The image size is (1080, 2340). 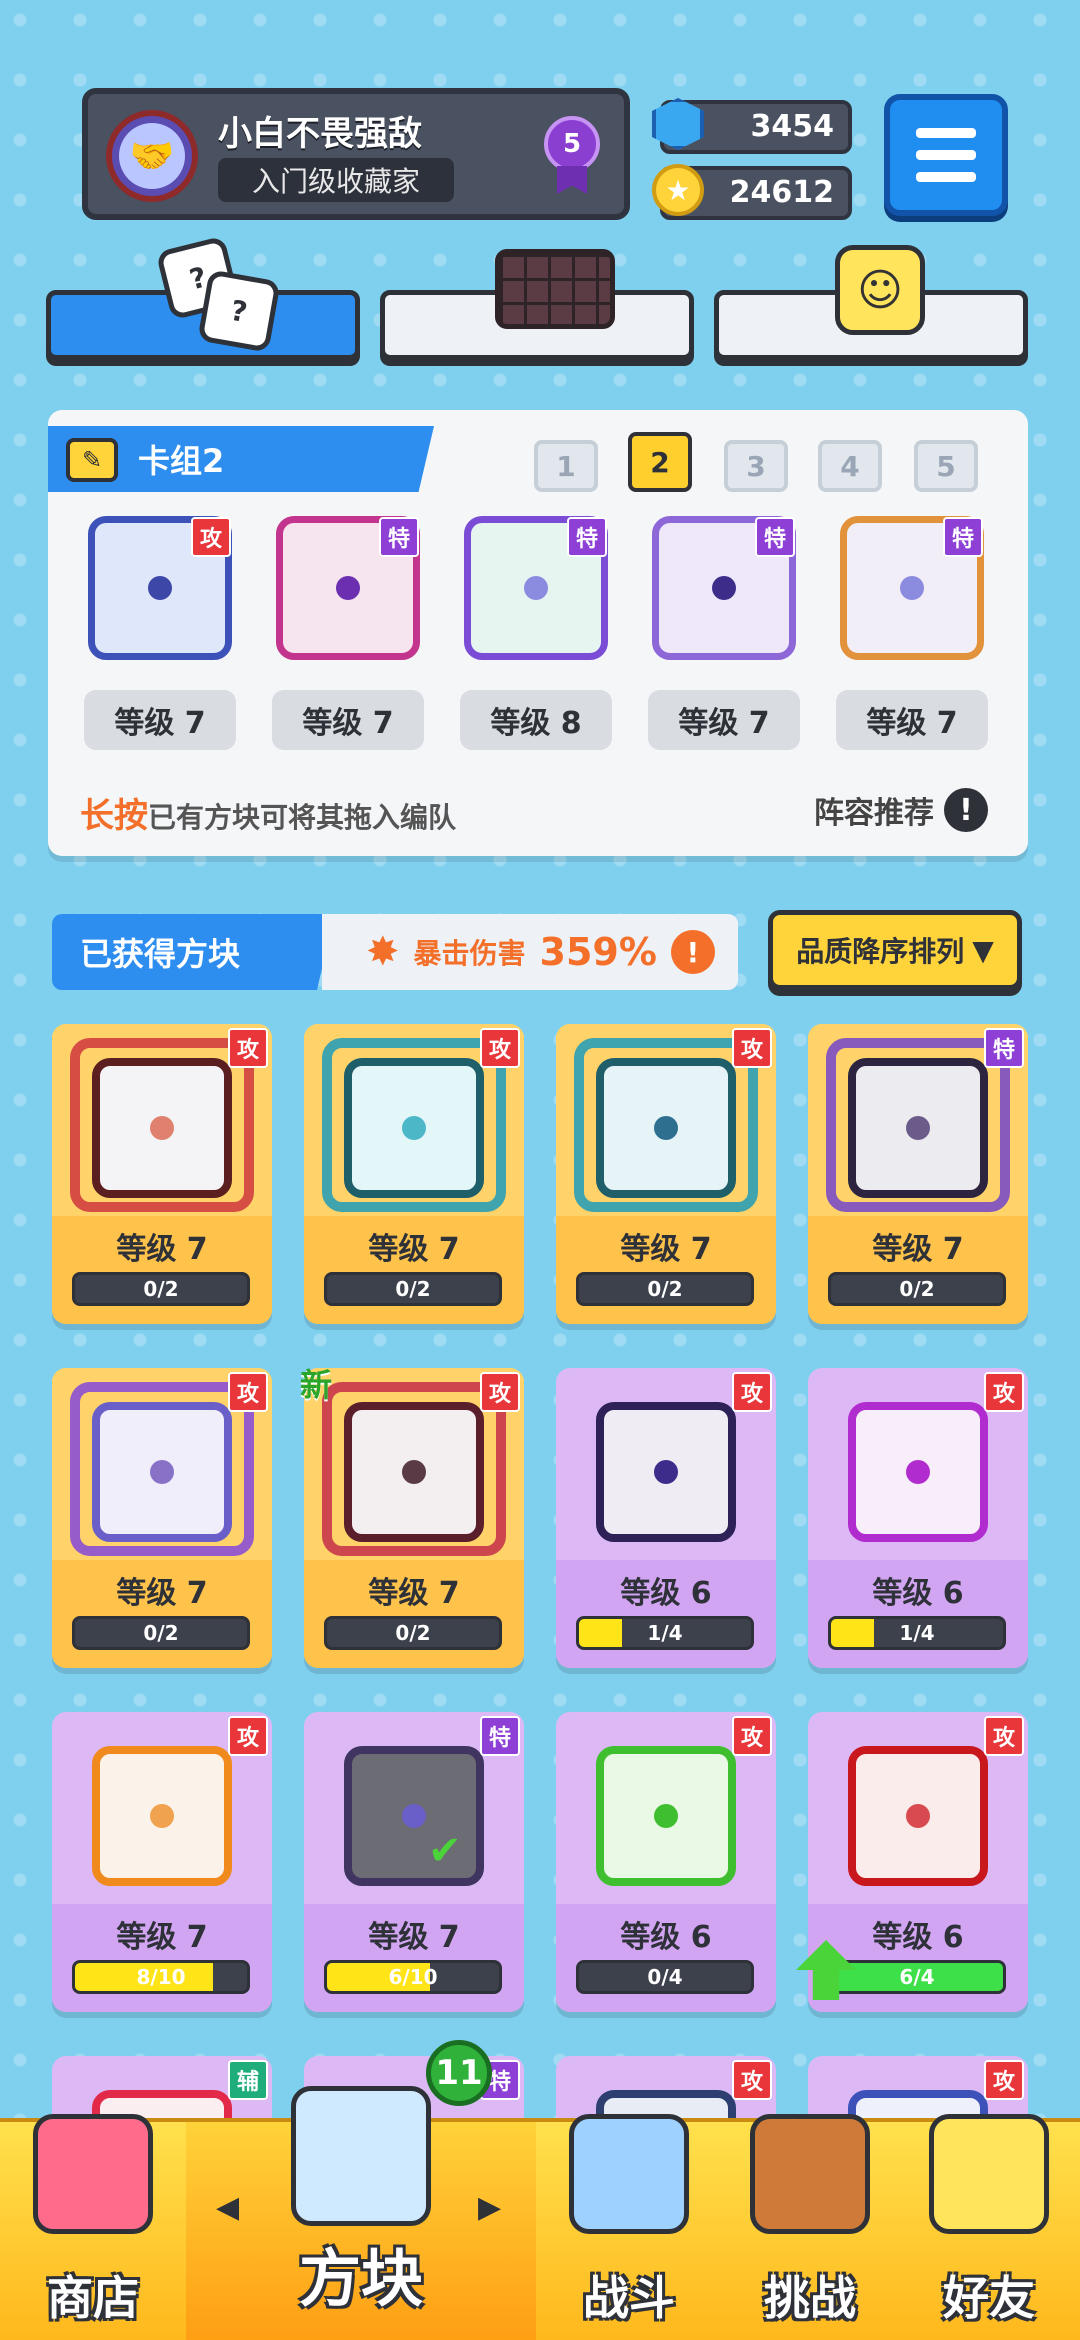 I want to click on sort-dropdown: 品质降序排列 ▼, so click(x=895, y=950).